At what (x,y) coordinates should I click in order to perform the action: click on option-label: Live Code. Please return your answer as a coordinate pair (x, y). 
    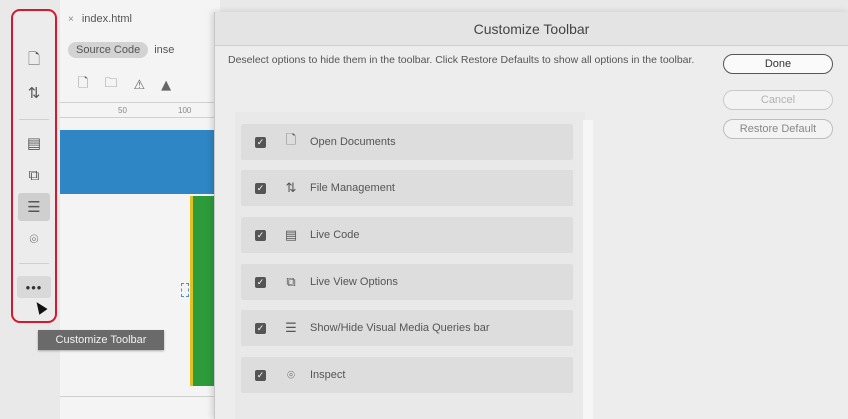
    Looking at the image, I should click on (335, 235).